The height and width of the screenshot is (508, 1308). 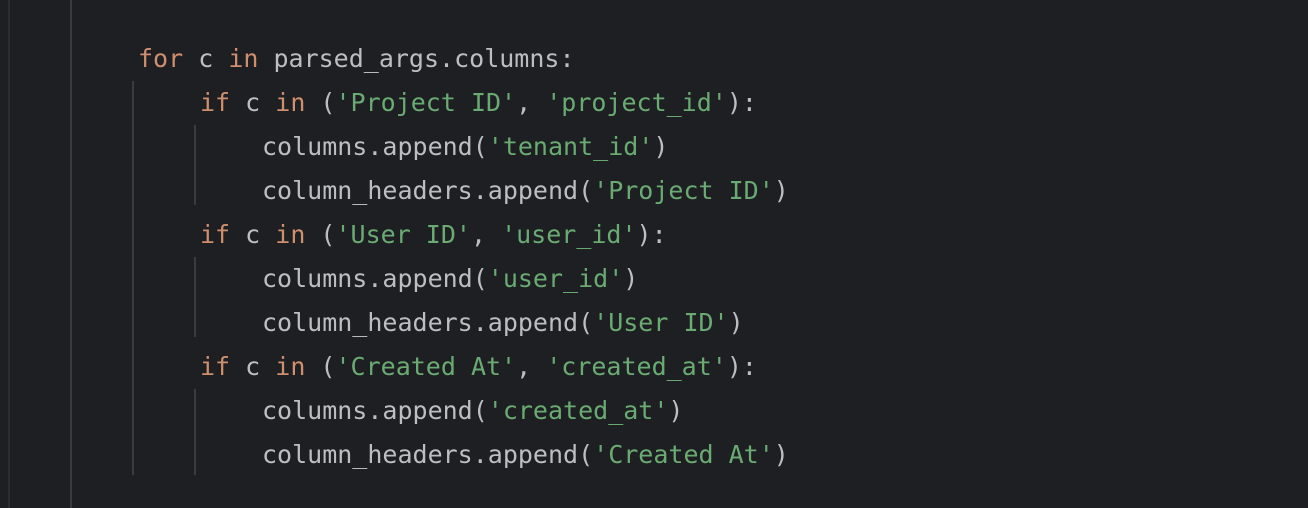 I want to click on gutter-edge, so click(x=9, y=254).